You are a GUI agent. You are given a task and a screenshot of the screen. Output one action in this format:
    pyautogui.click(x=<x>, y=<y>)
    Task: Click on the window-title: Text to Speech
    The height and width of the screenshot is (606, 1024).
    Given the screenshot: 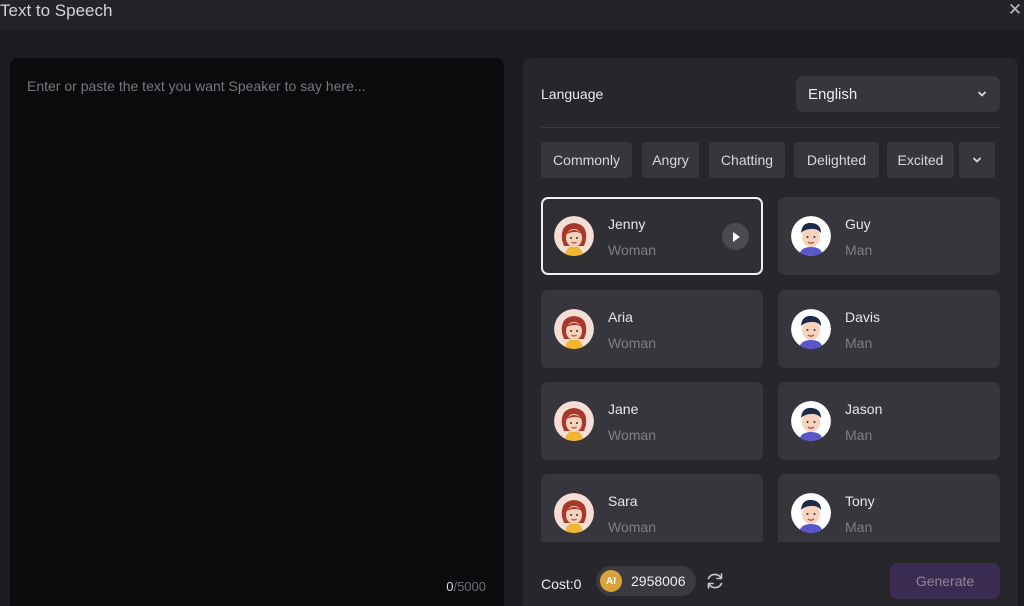 What is the action you would take?
    pyautogui.click(x=56, y=10)
    